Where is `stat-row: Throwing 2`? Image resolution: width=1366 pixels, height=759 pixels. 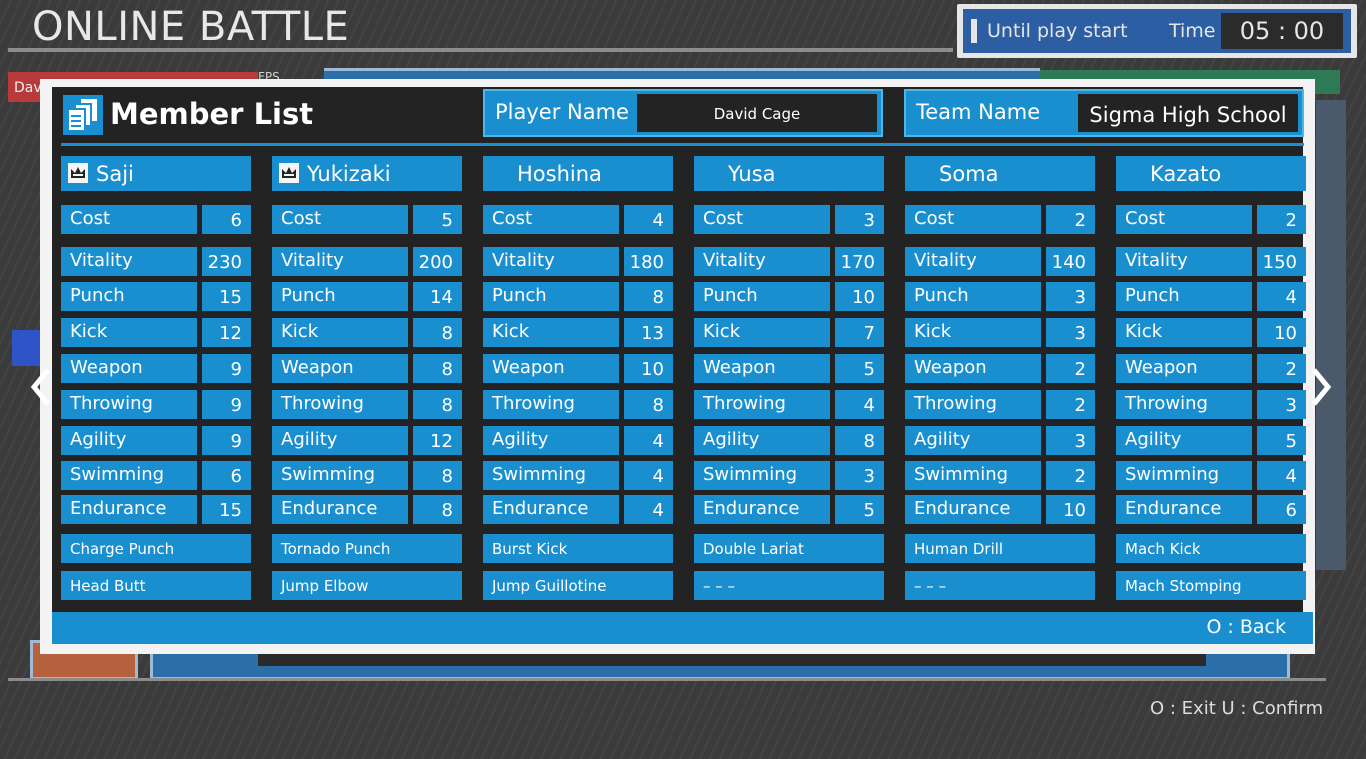
stat-row: Throwing 2 is located at coordinates (1000, 404).